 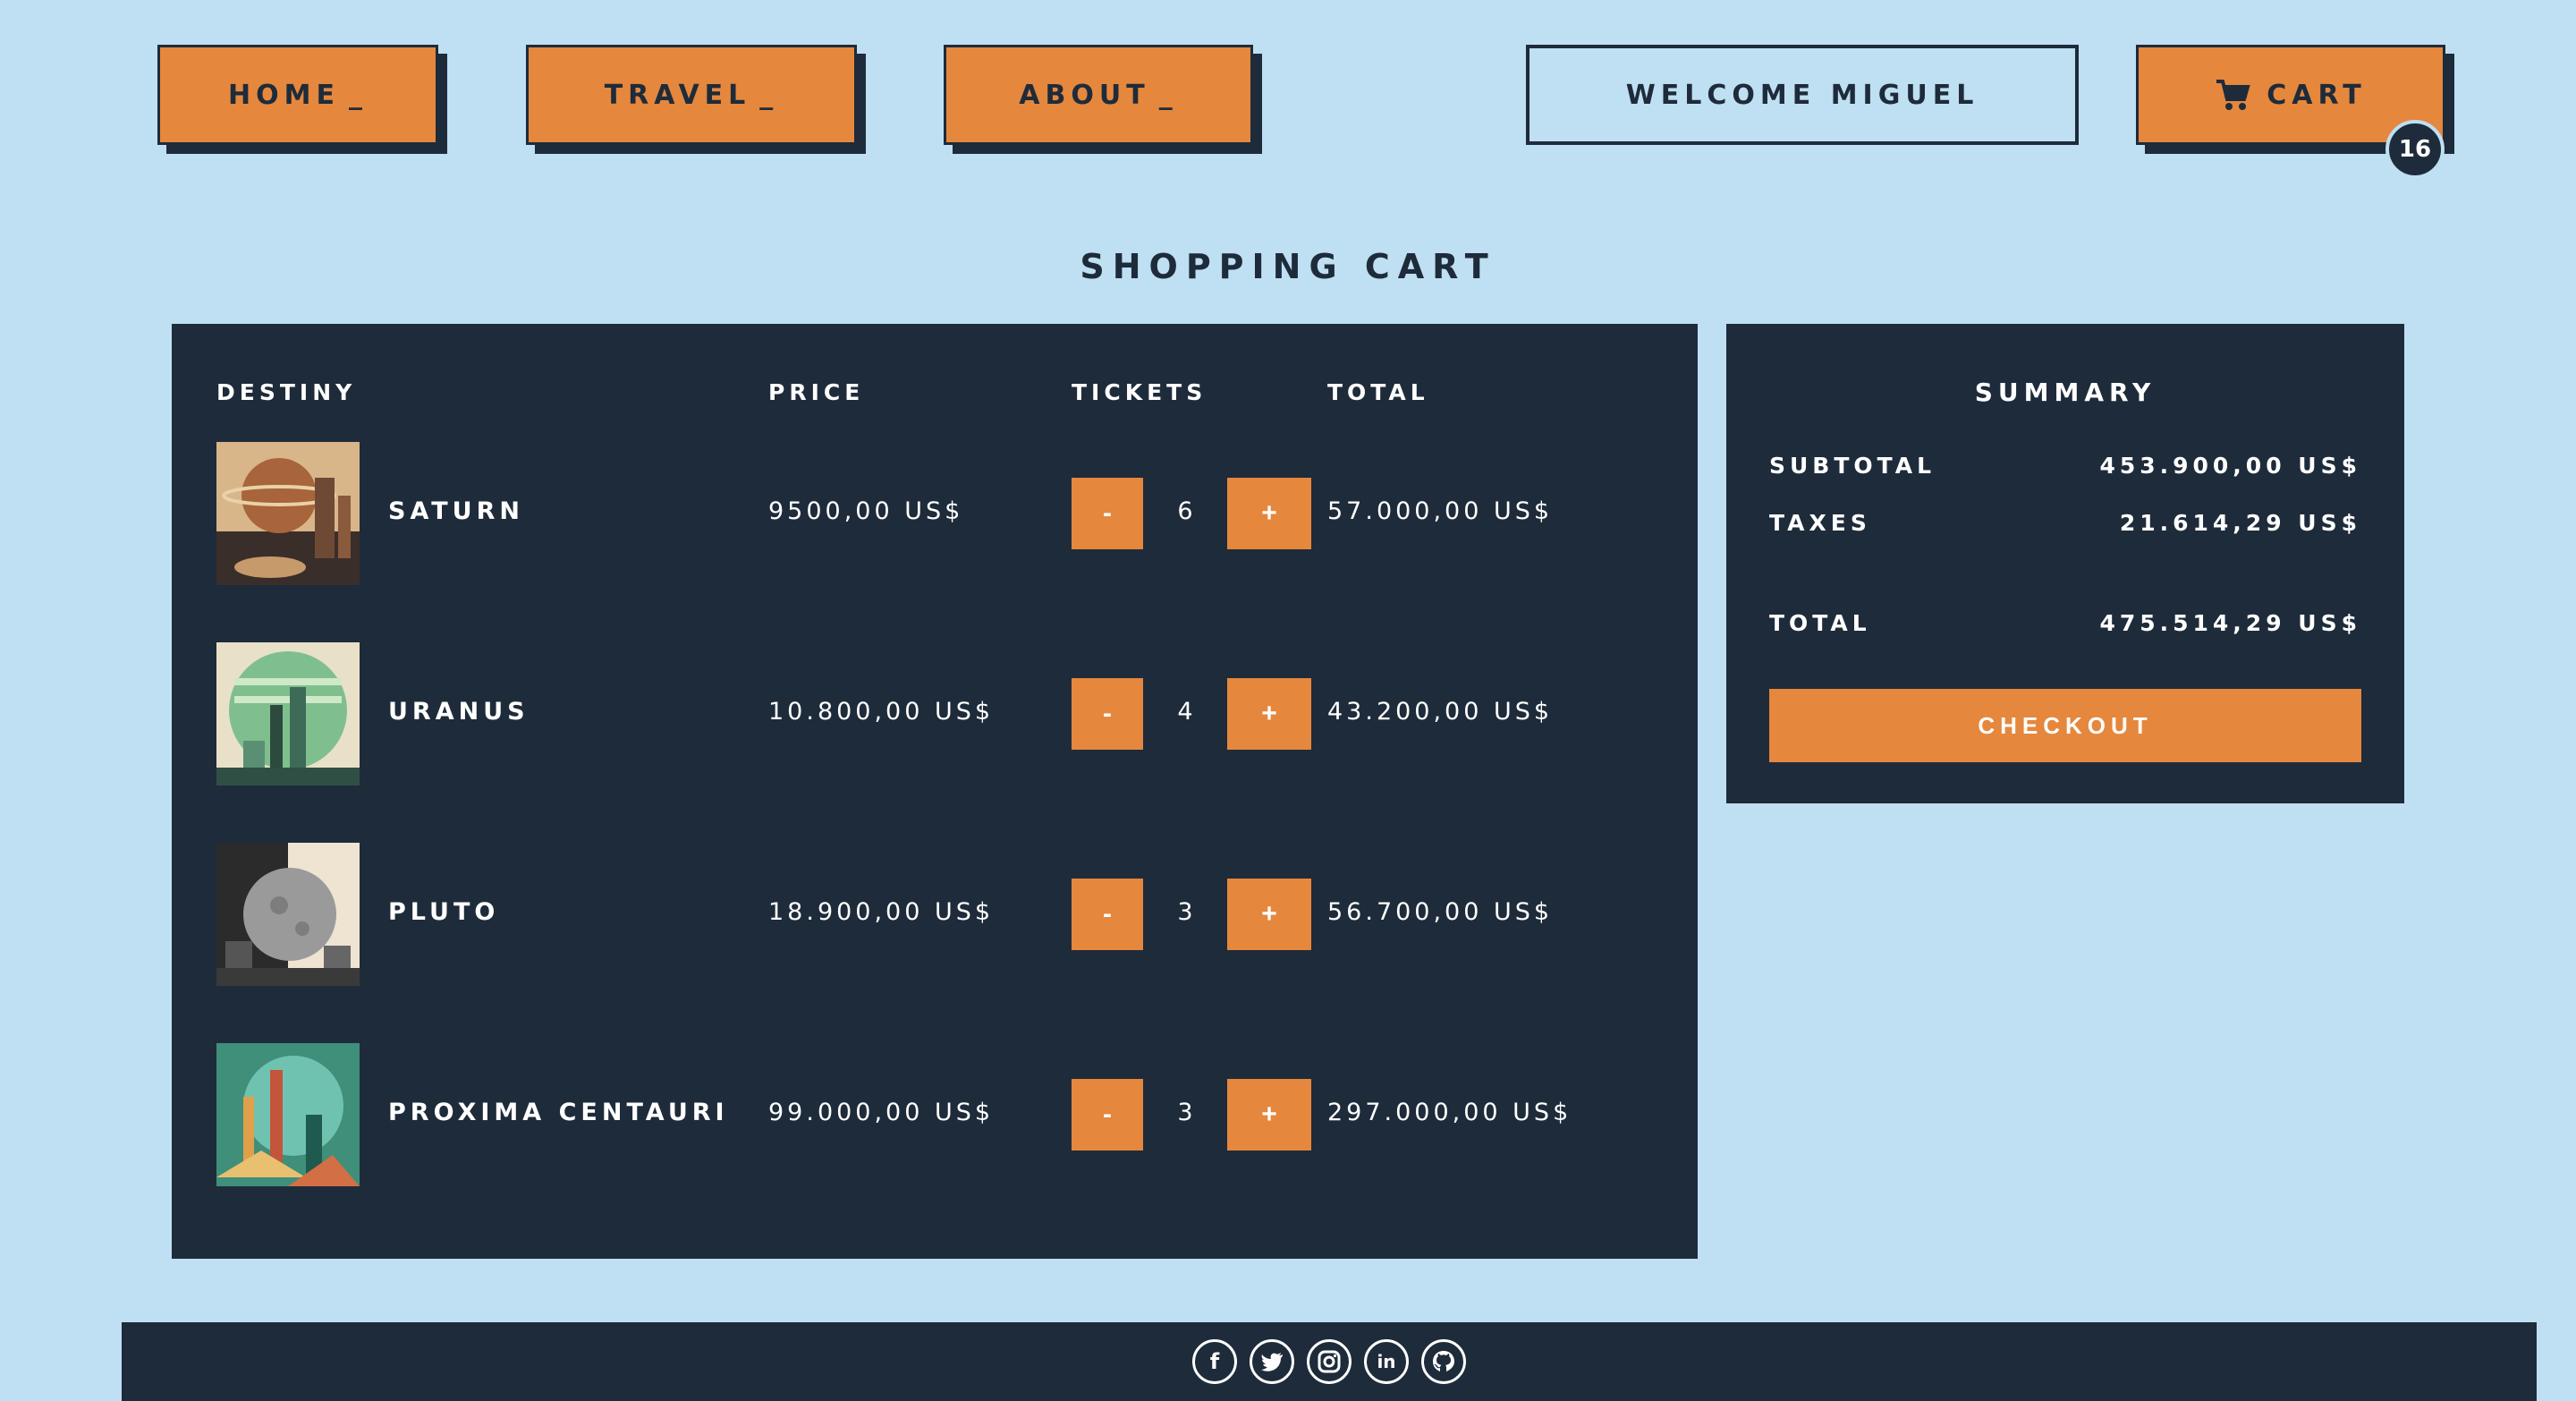 I want to click on cart-count-badge: 16, so click(x=2415, y=149).